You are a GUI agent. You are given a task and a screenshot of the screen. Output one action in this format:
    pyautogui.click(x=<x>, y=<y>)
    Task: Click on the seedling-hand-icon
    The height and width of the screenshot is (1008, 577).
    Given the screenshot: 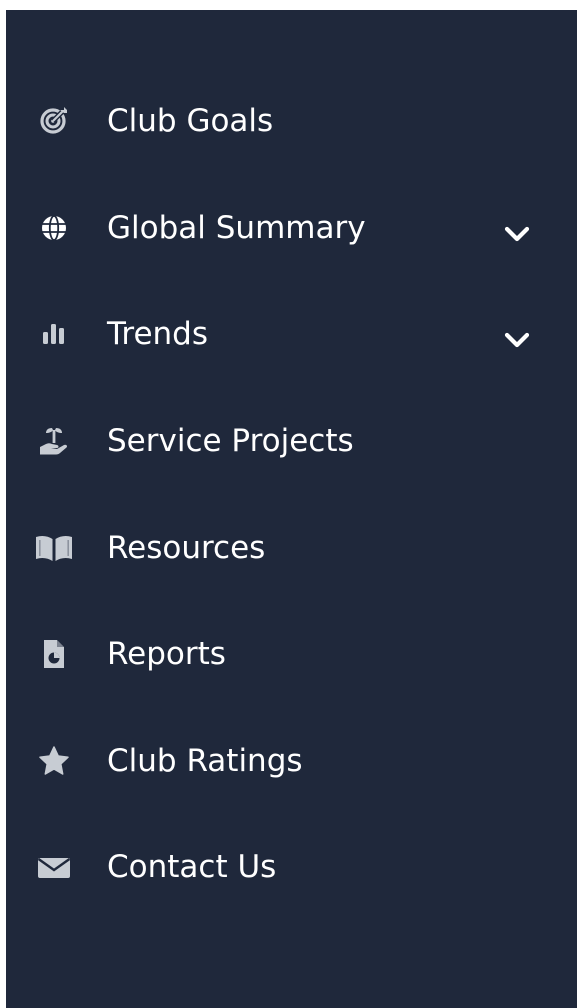 What is the action you would take?
    pyautogui.click(x=54, y=441)
    